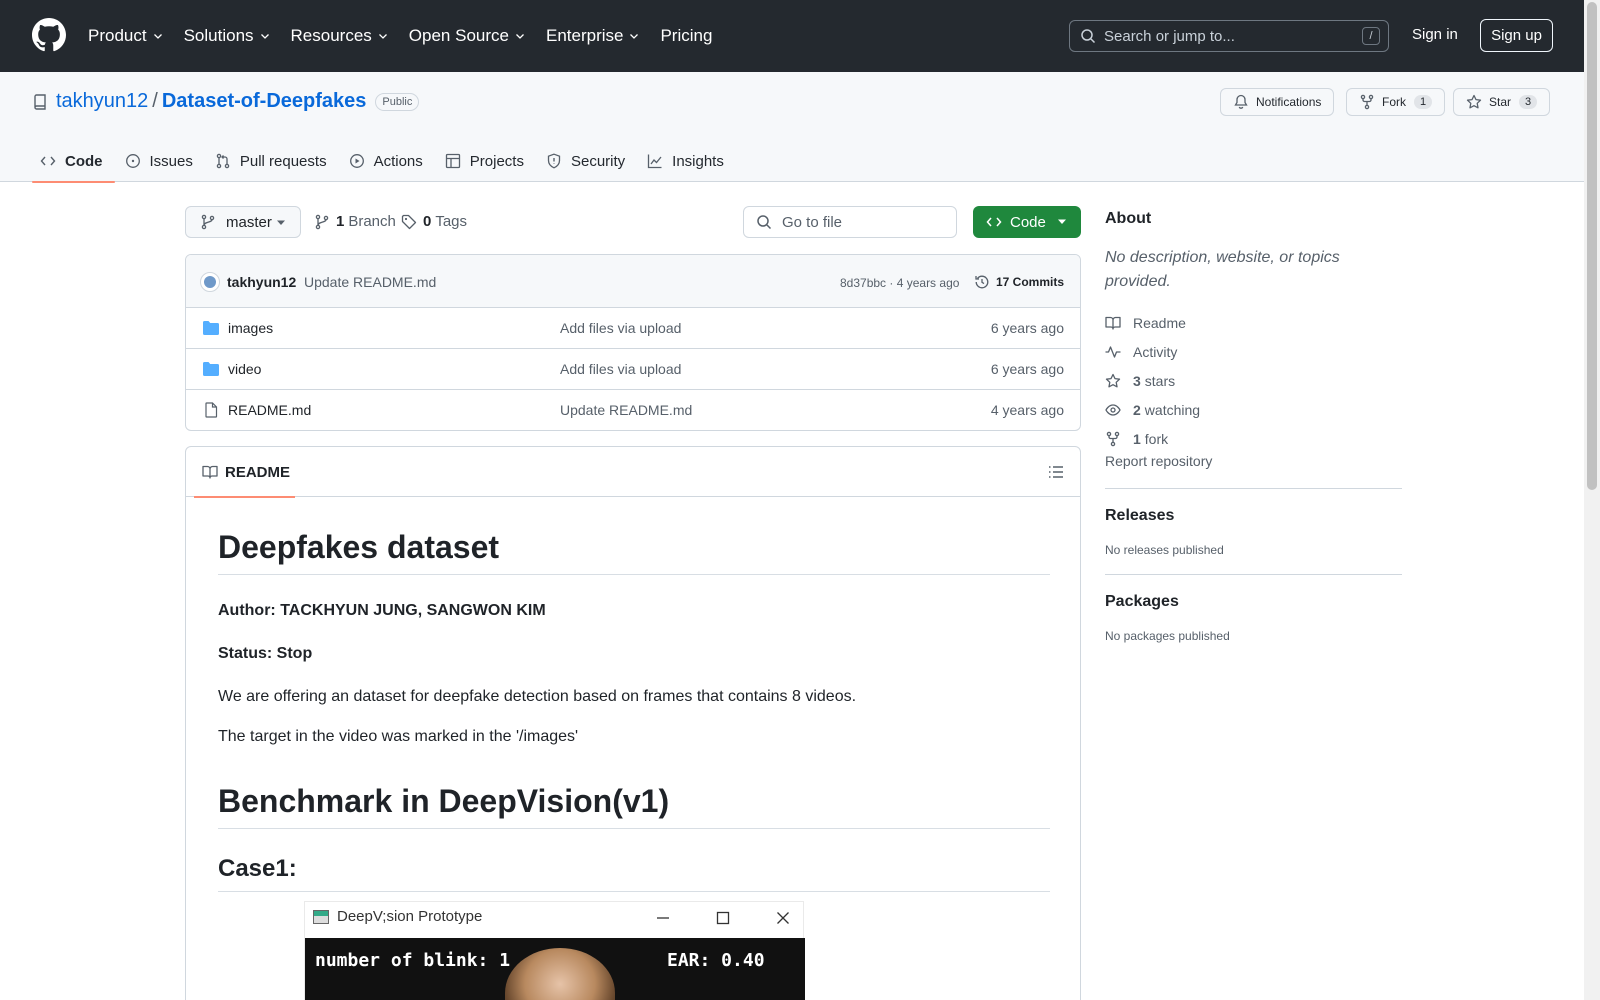  What do you see at coordinates (132, 161) in the screenshot?
I see `issue-icon` at bounding box center [132, 161].